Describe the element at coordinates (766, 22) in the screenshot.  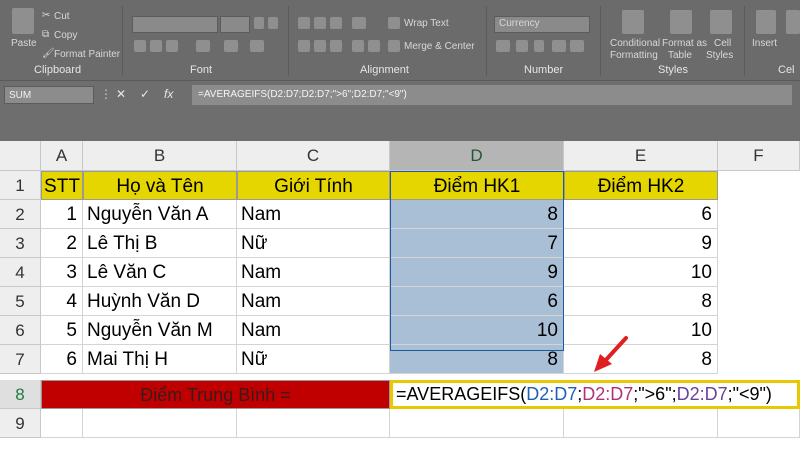
I see `insert-cells-icon` at that location.